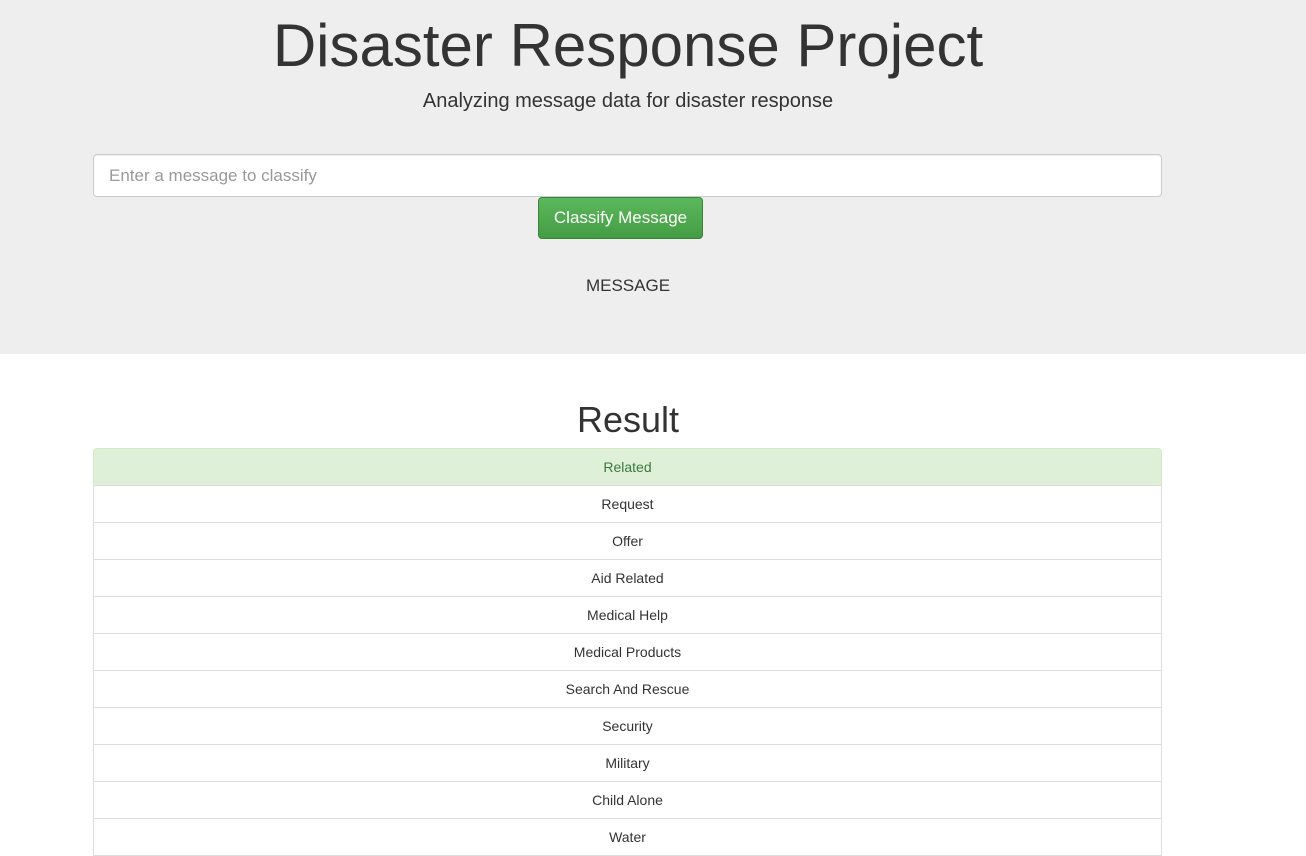 This screenshot has height=856, width=1306. I want to click on result-item-military: Military, so click(627, 763).